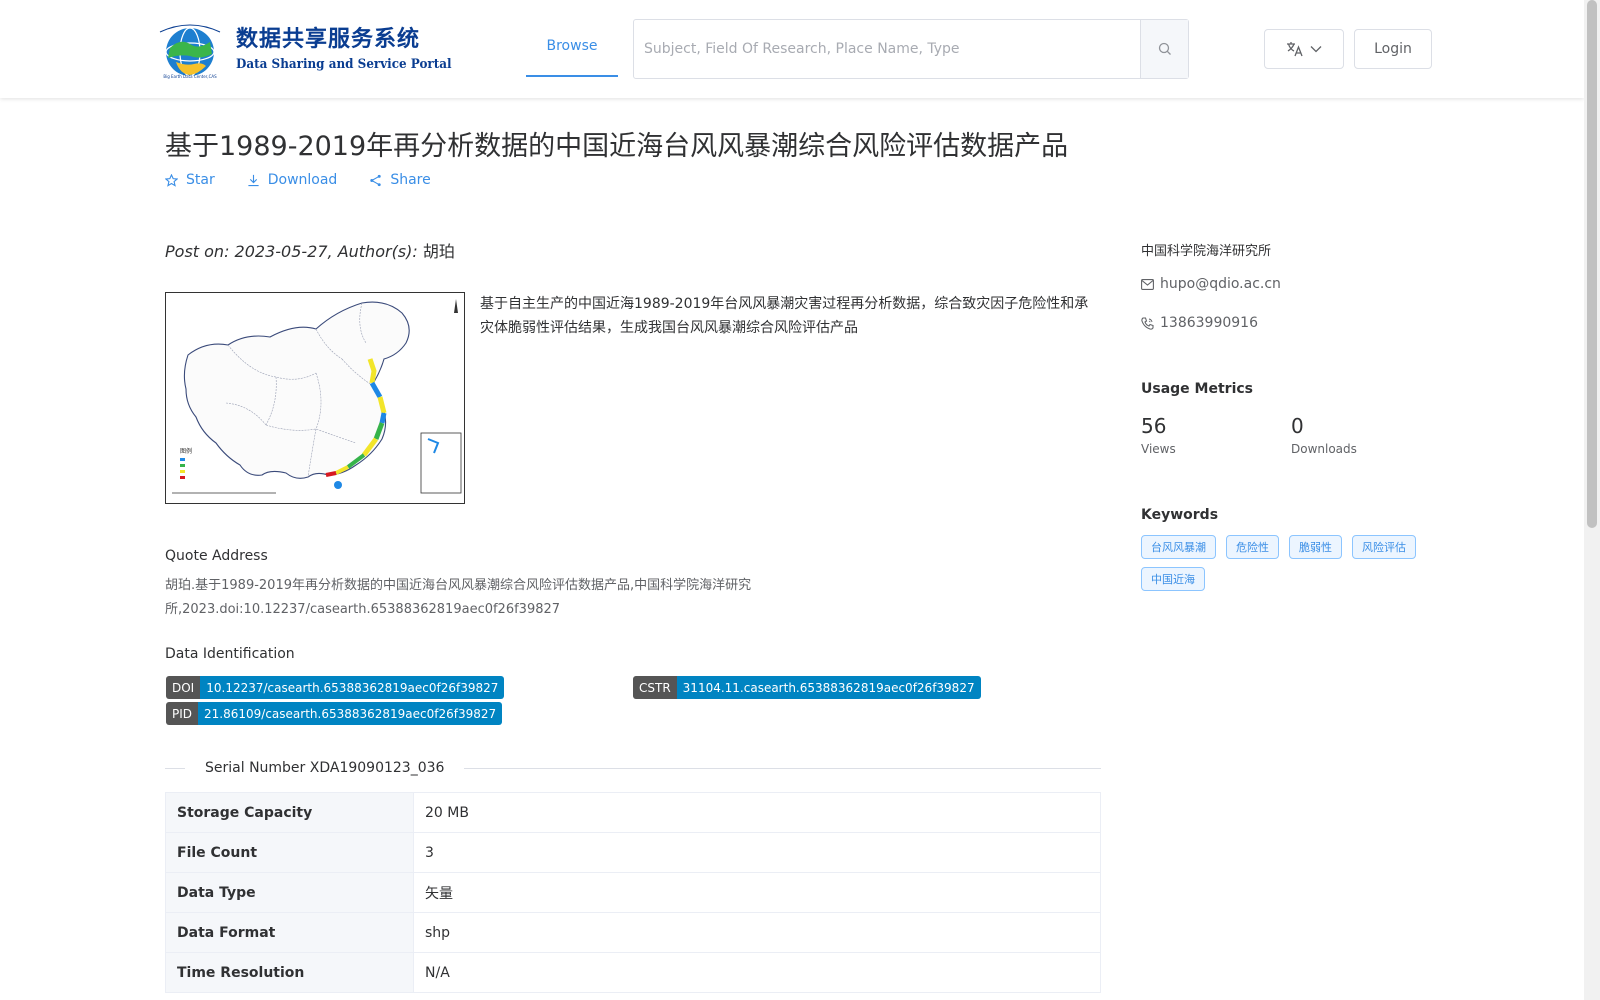 This screenshot has height=1000, width=1600. Describe the element at coordinates (1316, 49) in the screenshot. I see `chevron-down-icon` at that location.